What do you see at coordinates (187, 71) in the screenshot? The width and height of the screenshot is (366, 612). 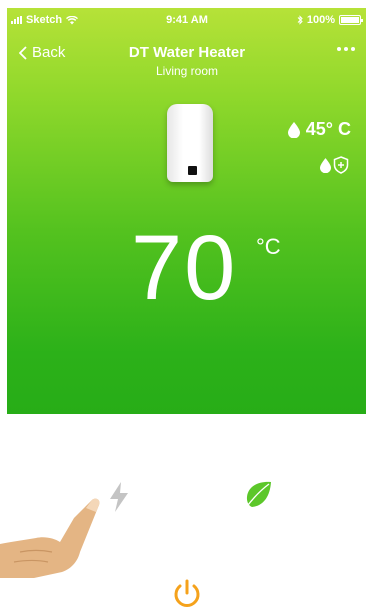 I see `page-subtitle: Living room` at bounding box center [187, 71].